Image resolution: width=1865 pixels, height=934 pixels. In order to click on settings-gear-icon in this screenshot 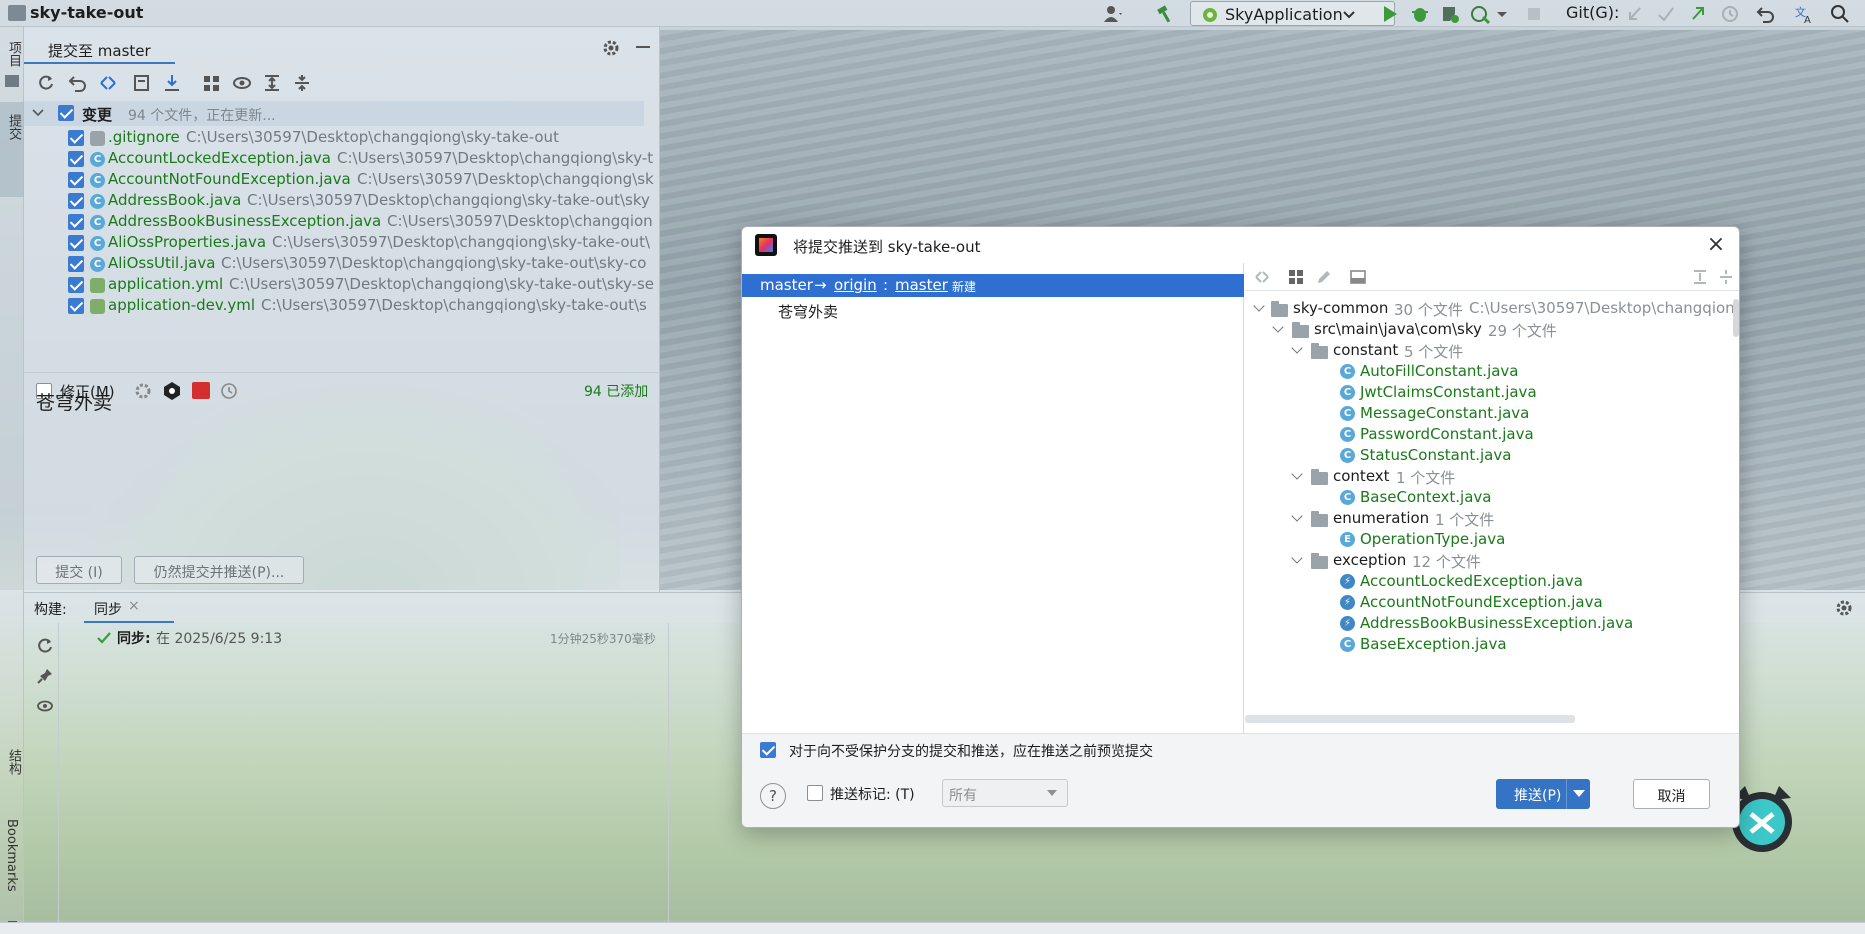, I will do `click(611, 48)`.